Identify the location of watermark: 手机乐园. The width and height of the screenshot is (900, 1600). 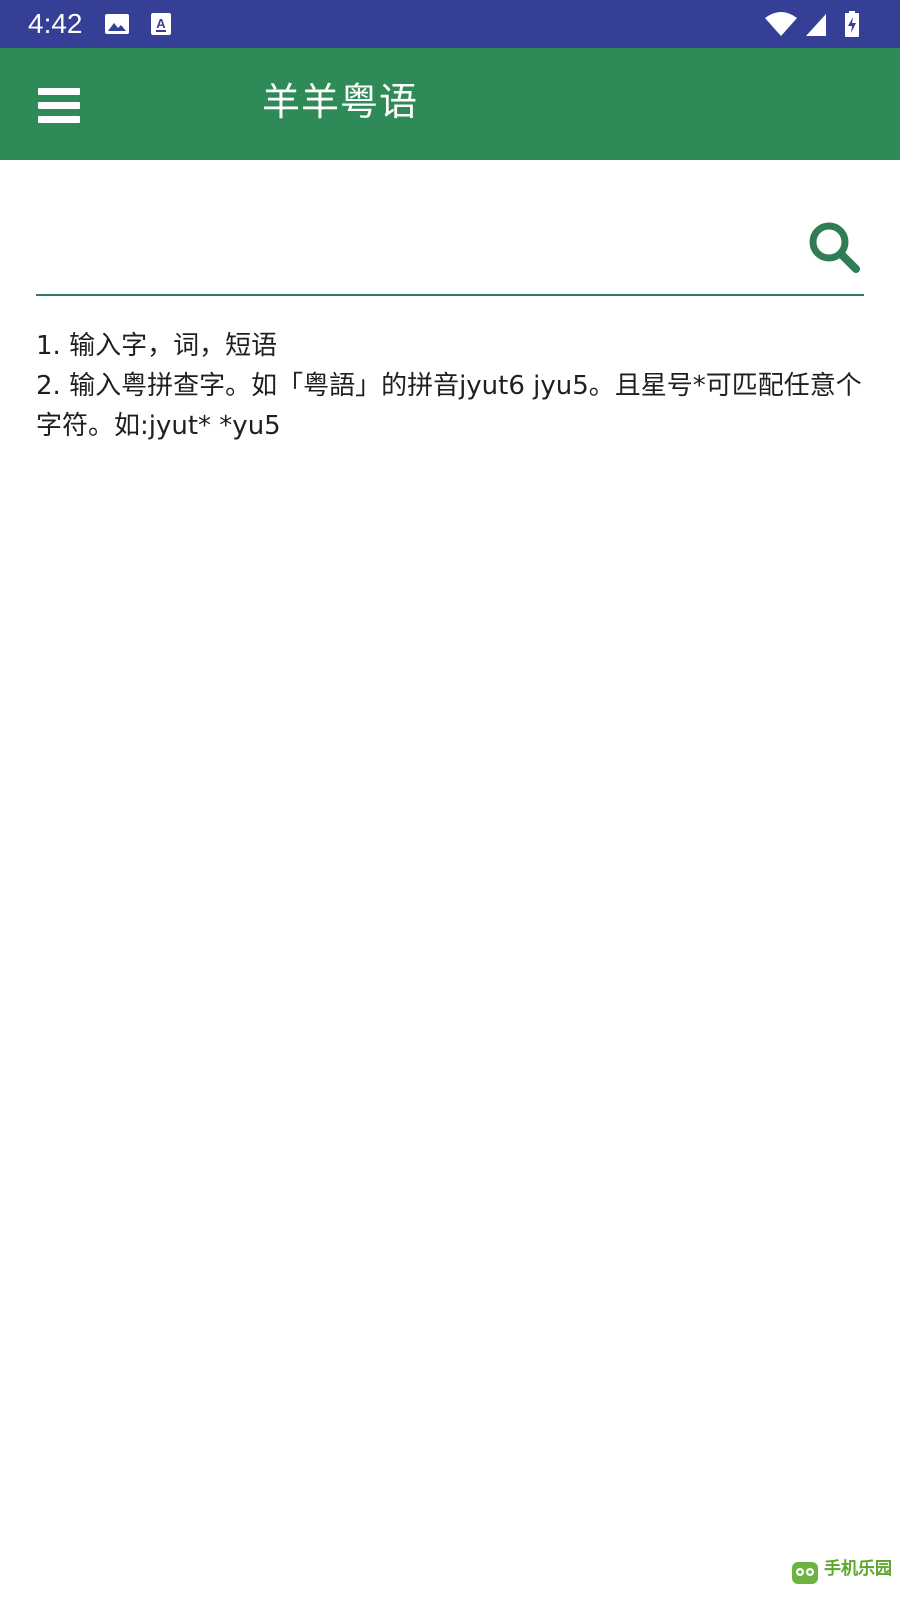
(841, 1573).